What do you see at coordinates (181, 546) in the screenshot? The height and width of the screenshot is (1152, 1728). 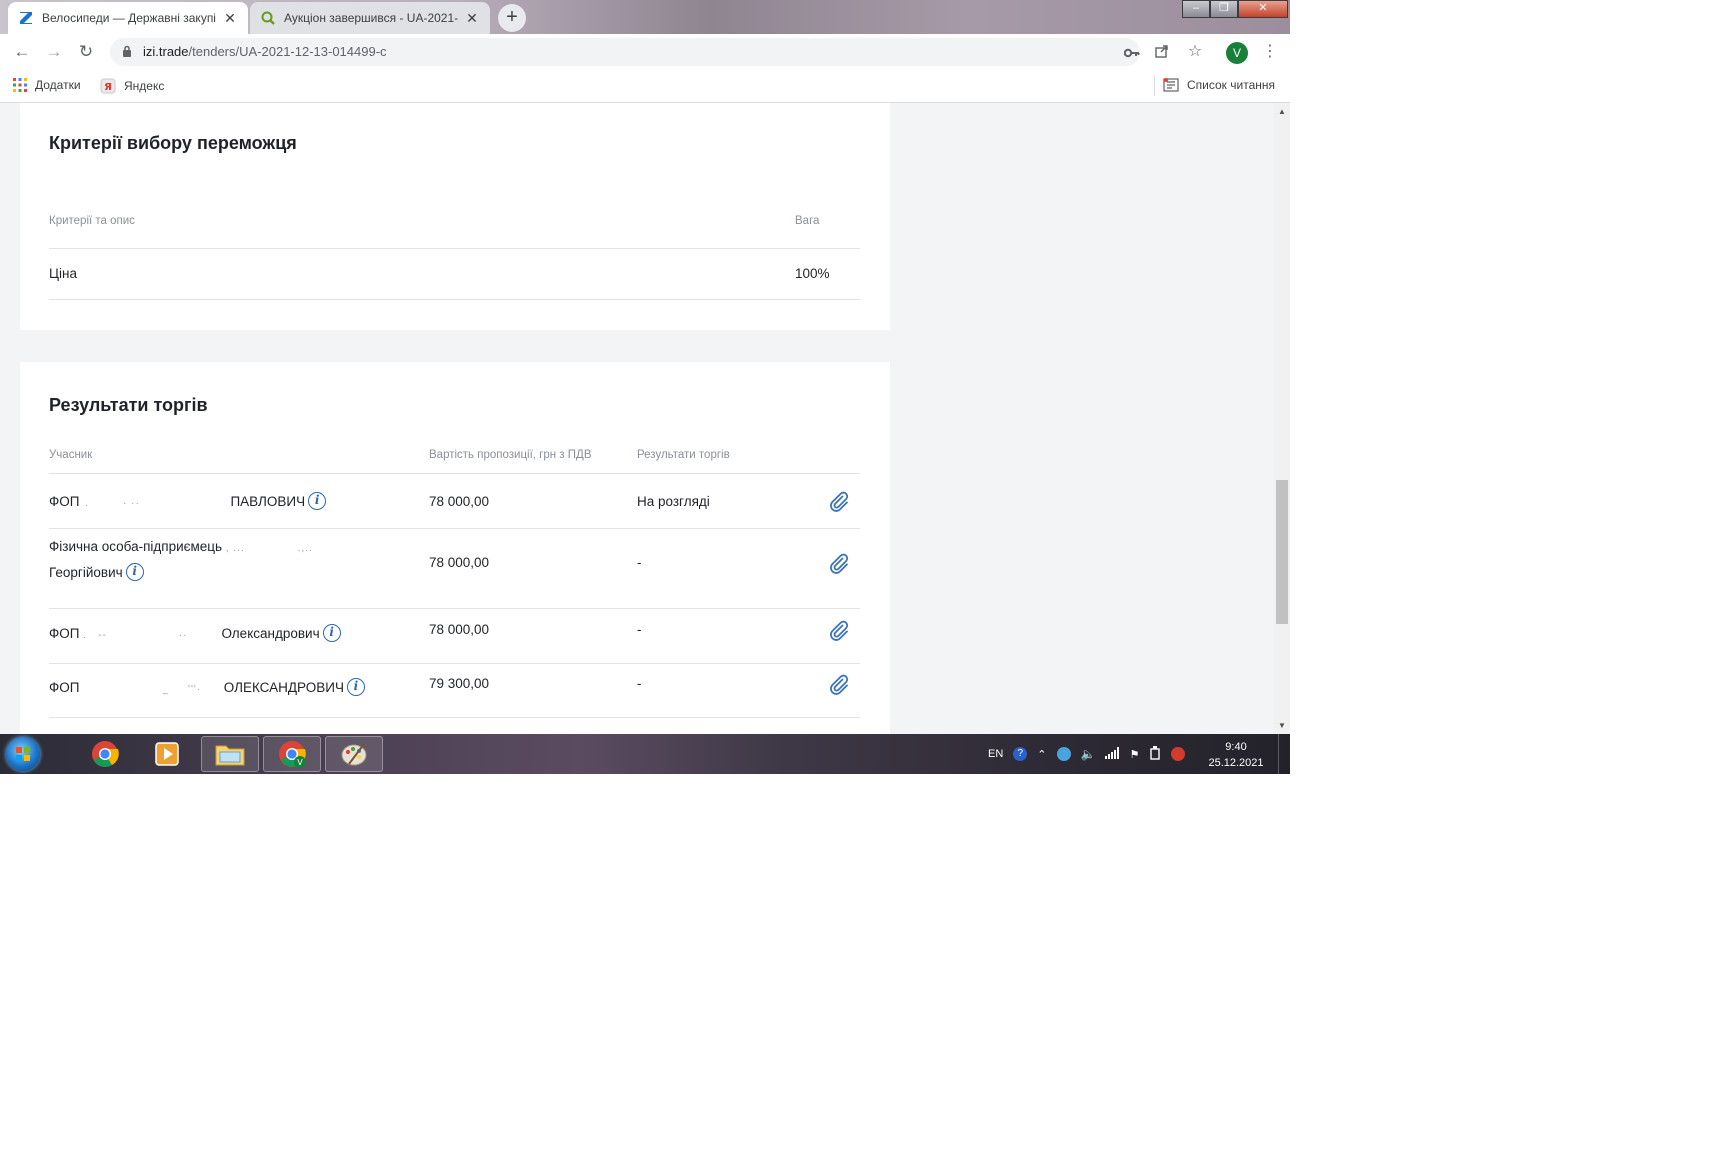 I see `participant-name: Фізична особа-підприємець , ... .,..` at bounding box center [181, 546].